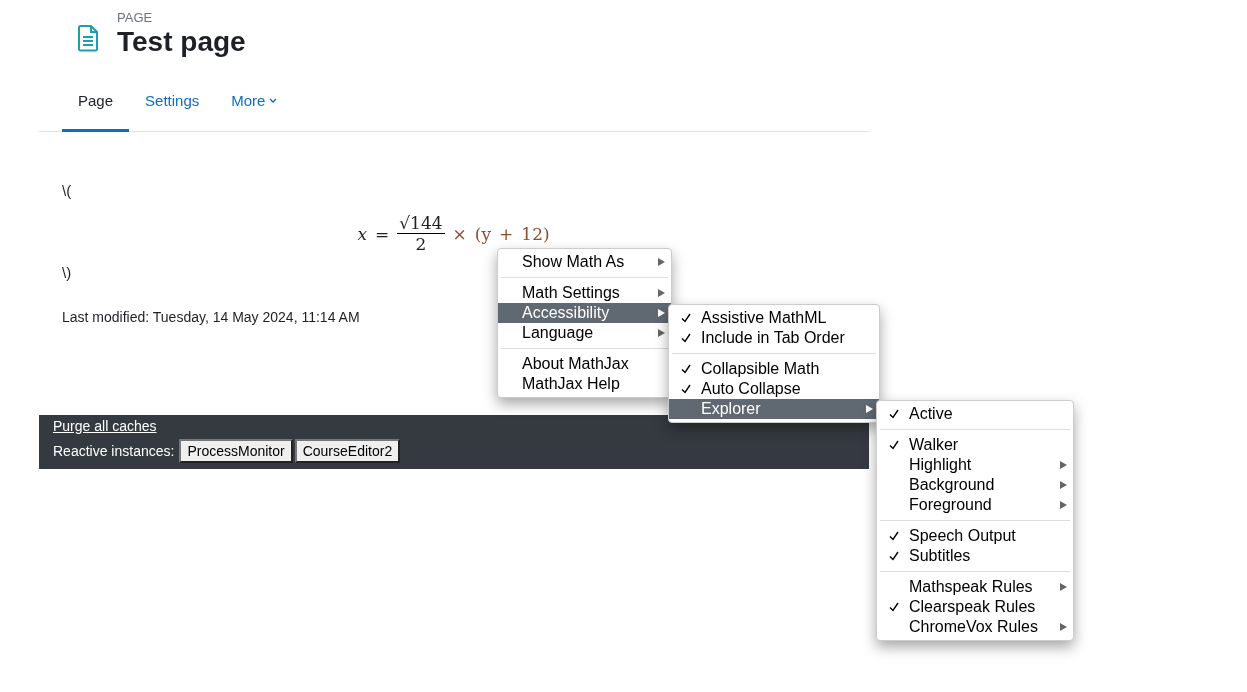  Describe the element at coordinates (975, 505) in the screenshot. I see `menu-item: Foreground` at that location.